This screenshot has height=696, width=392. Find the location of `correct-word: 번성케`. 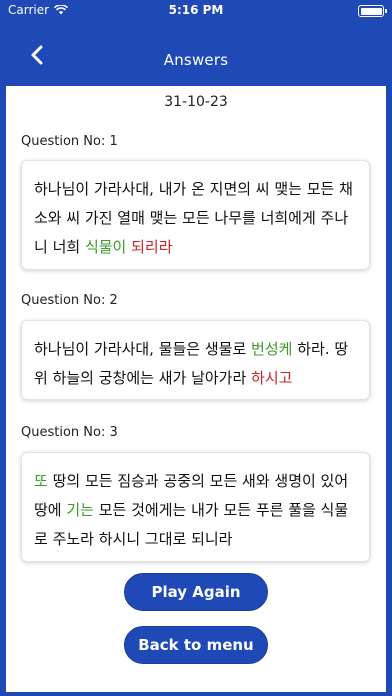

correct-word: 번성케 is located at coordinates (272, 349).